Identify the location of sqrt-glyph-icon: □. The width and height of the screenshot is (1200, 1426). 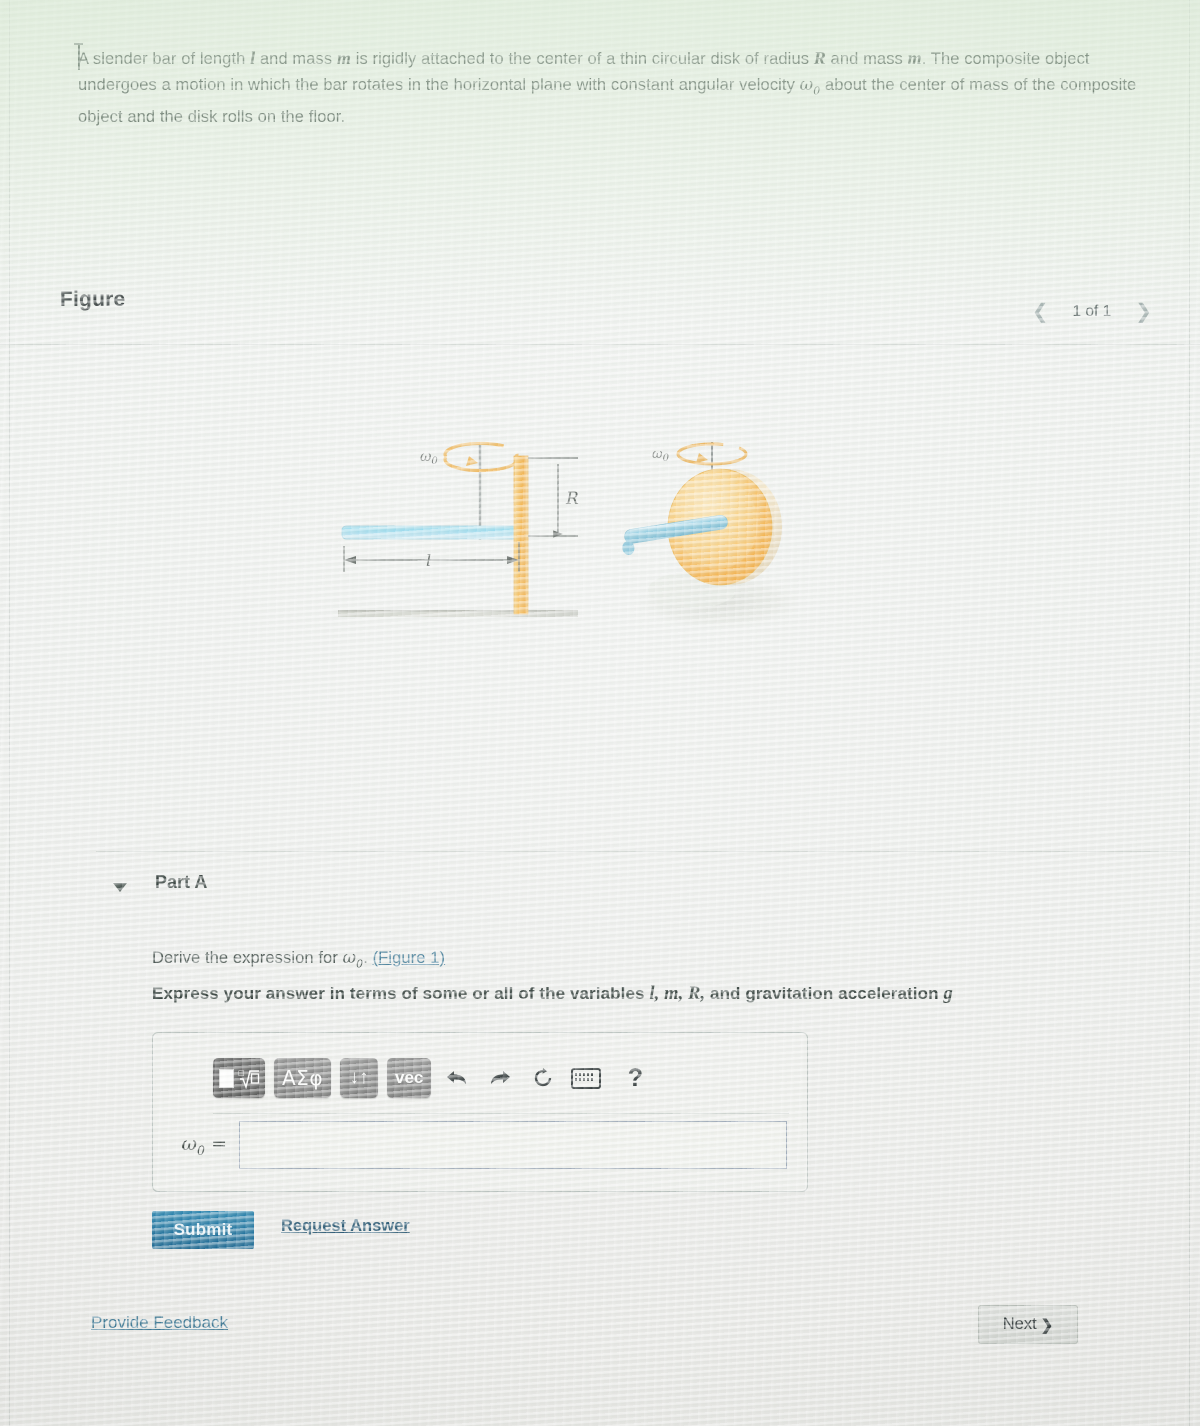
(249, 1079).